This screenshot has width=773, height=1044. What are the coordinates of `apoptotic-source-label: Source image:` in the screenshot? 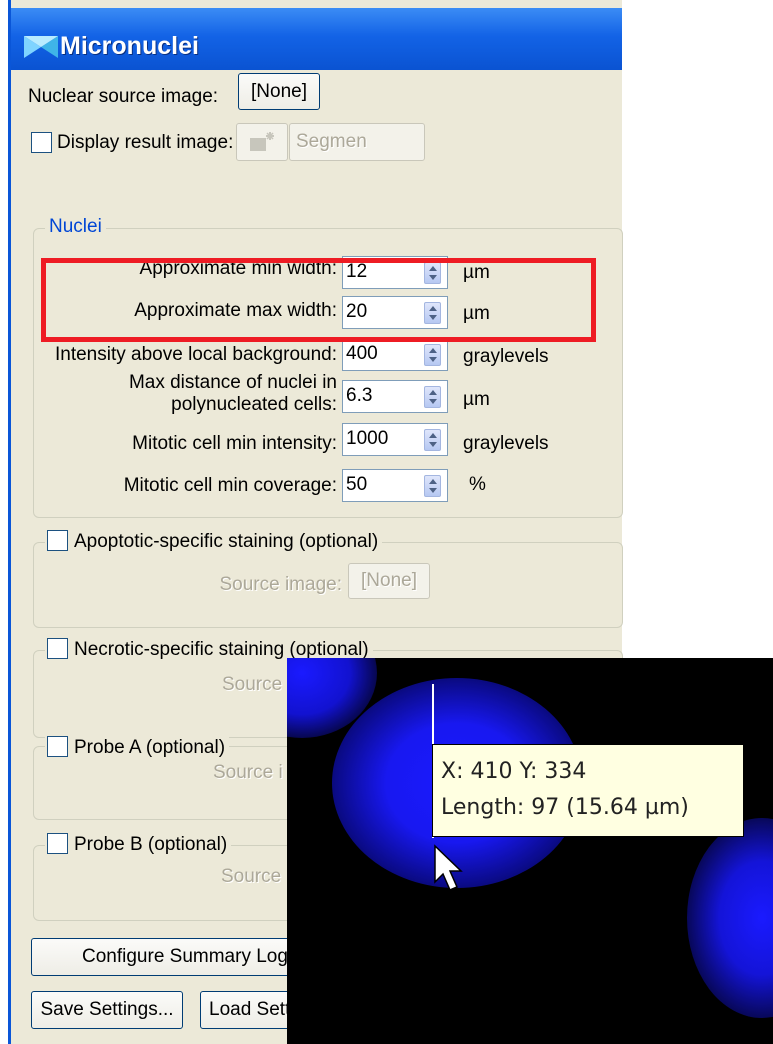 It's located at (280, 584).